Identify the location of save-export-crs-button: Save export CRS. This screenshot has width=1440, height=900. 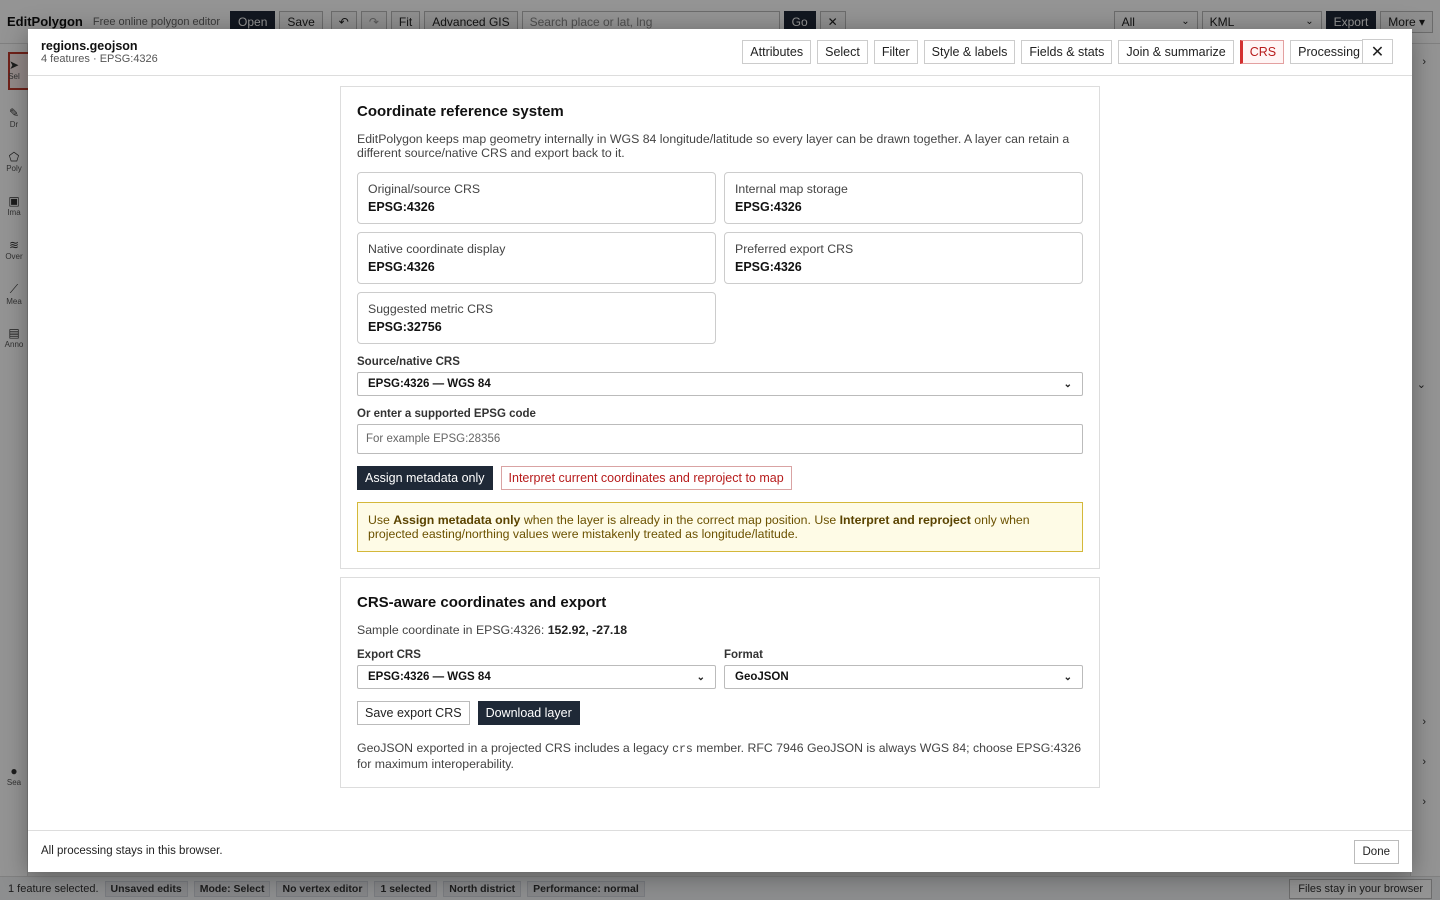
(413, 713).